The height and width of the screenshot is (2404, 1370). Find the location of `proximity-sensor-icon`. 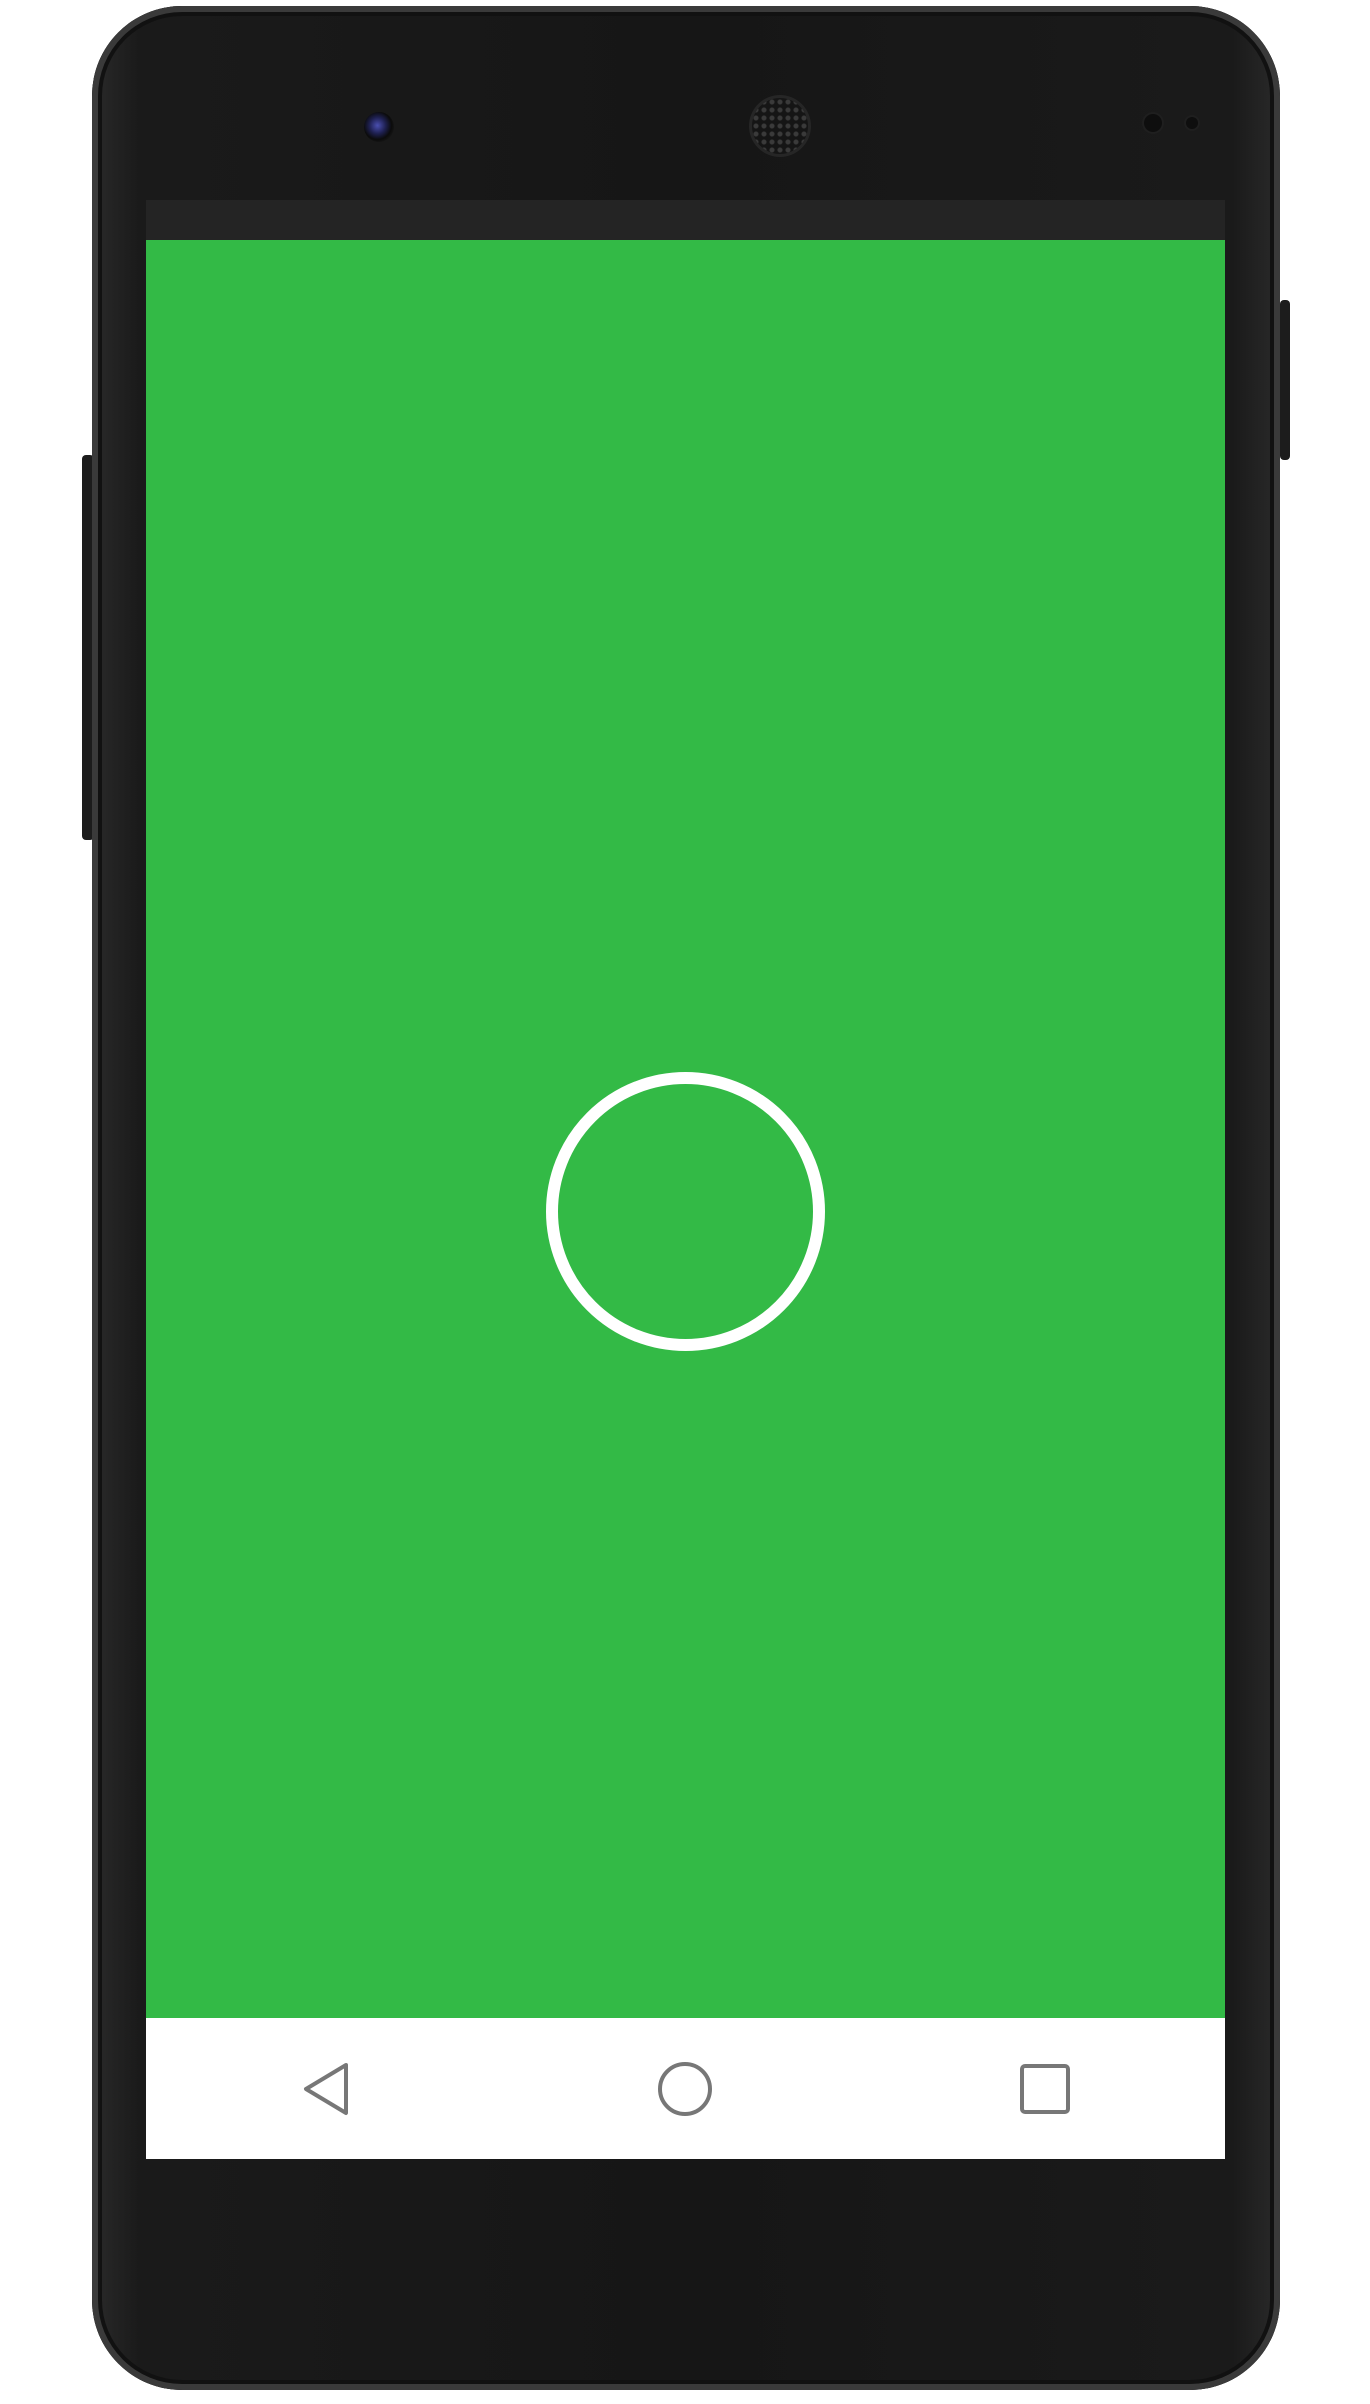

proximity-sensor-icon is located at coordinates (1153, 123).